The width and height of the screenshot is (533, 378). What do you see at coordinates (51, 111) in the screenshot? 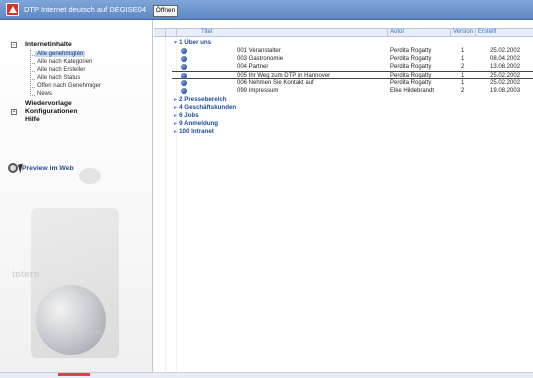
I see `sidebar-section-konfigurationen: Konfigurationen` at bounding box center [51, 111].